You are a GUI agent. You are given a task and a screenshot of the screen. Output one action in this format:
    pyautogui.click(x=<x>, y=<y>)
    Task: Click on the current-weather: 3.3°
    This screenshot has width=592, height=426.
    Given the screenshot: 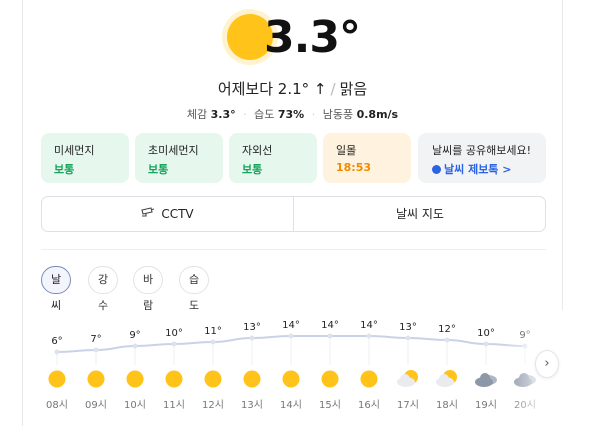 What is the action you would take?
    pyautogui.click(x=303, y=42)
    